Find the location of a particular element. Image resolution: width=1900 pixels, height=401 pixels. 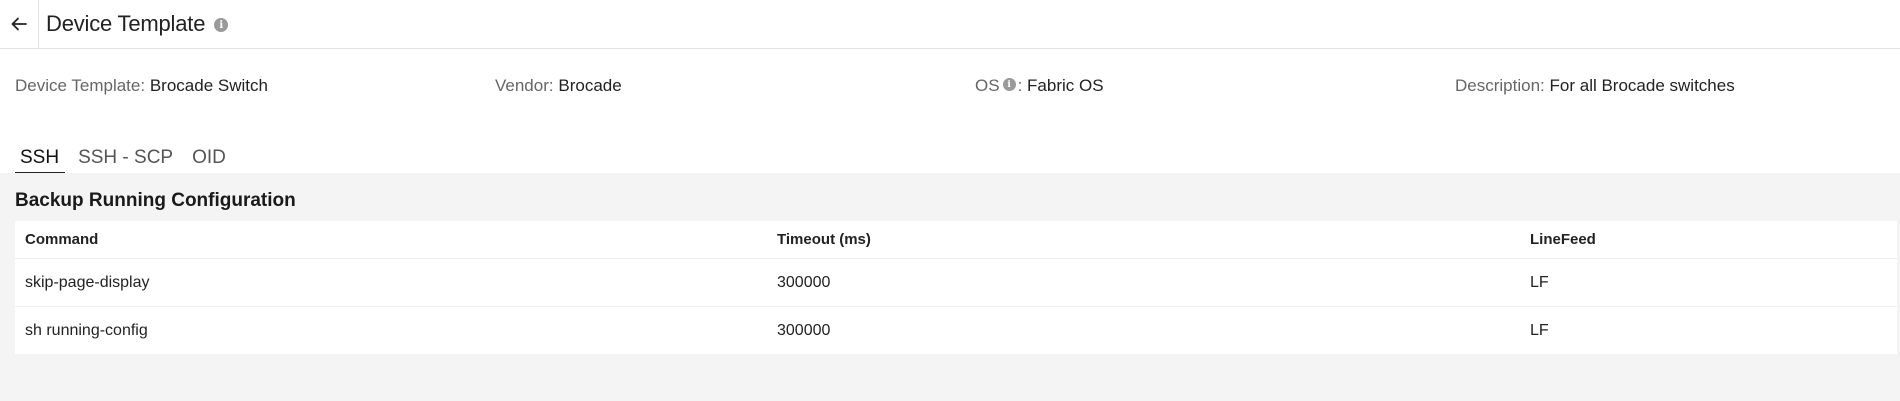

detail-value: Fabric OS is located at coordinates (1065, 85).